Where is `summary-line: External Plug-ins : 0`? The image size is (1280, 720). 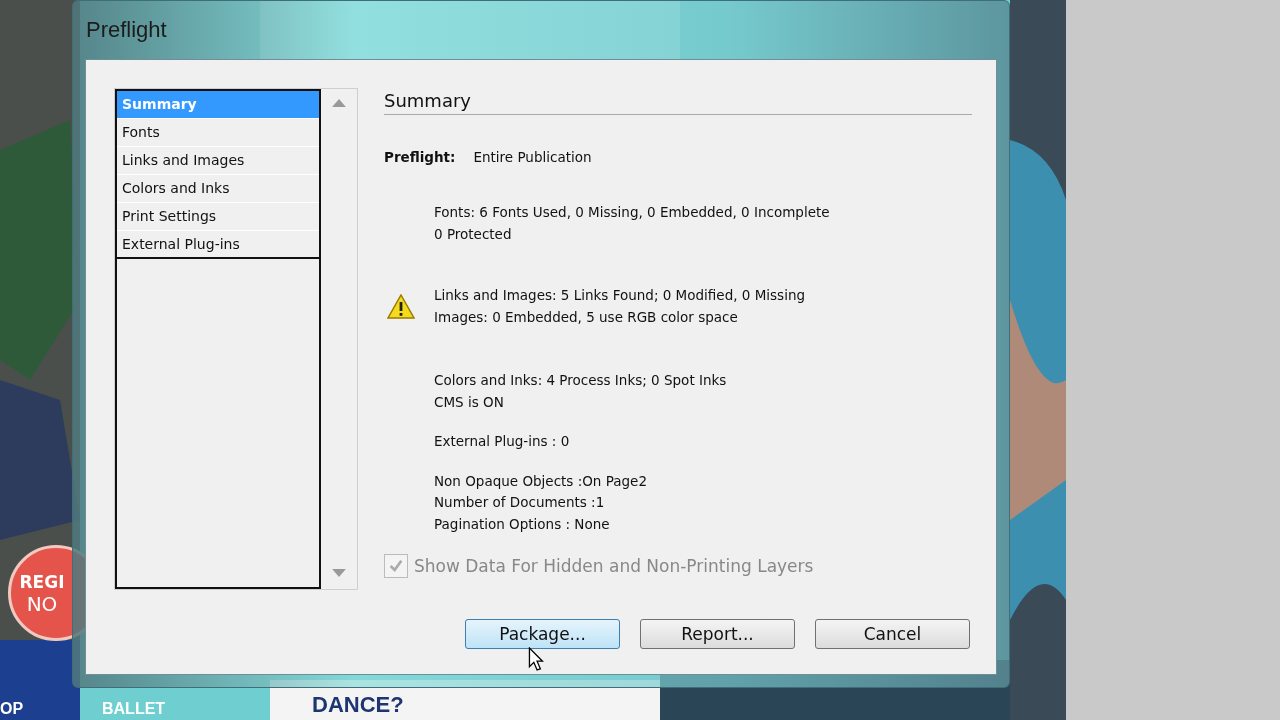
summary-line: External Plug-ins : 0 is located at coordinates (502, 441).